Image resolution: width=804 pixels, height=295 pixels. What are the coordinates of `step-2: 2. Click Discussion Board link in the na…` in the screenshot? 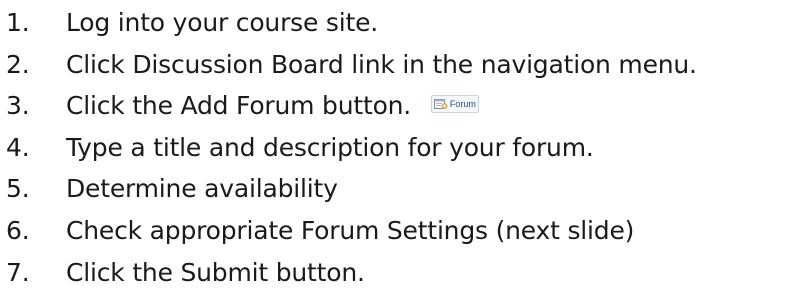 It's located at (402, 65).